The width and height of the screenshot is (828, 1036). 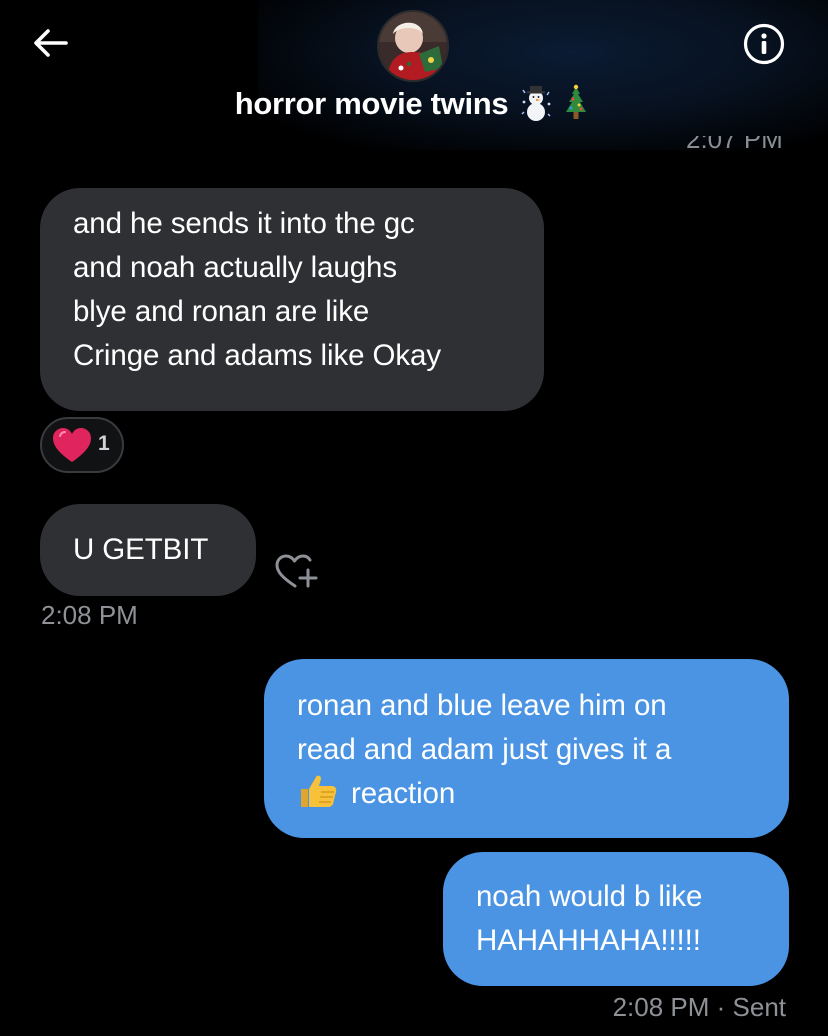 I want to click on message-timestamp: 2:08 PM, so click(x=89, y=615).